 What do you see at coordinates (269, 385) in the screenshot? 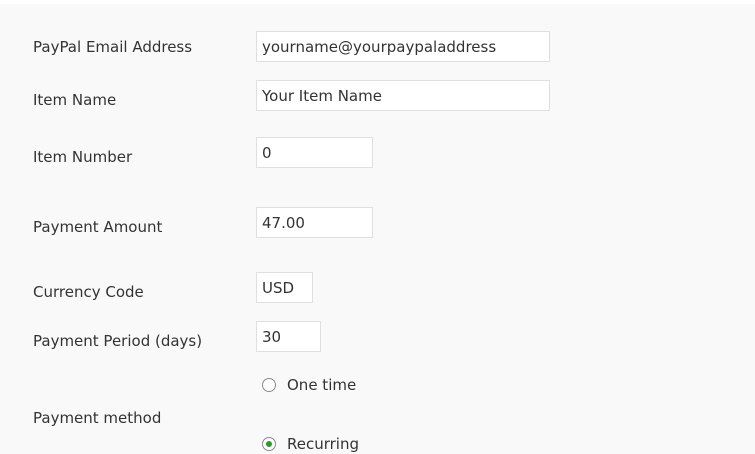
I see `one-time-radio` at bounding box center [269, 385].